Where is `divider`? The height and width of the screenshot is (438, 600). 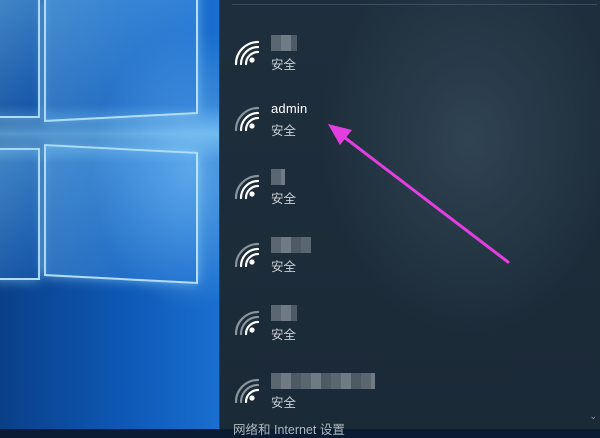 divider is located at coordinates (414, 4).